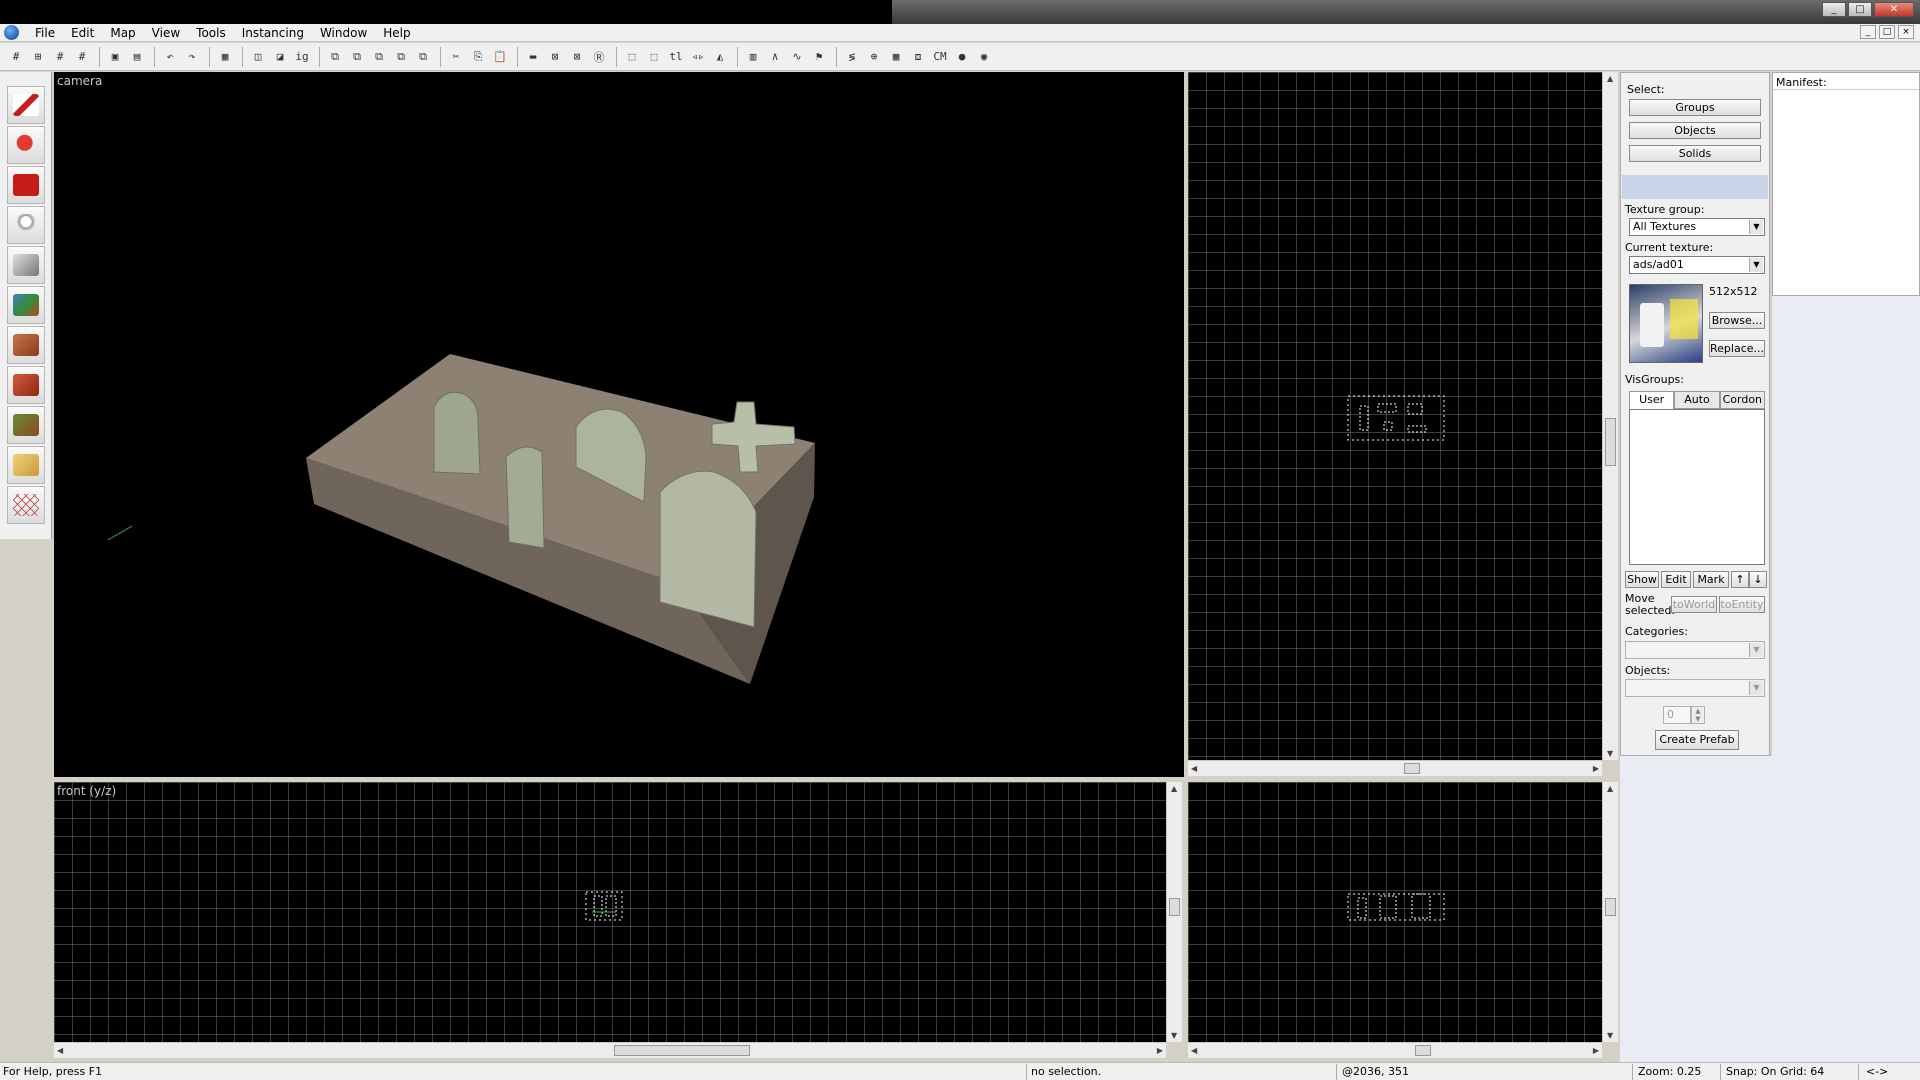  I want to click on selection-tool-button, so click(26, 105).